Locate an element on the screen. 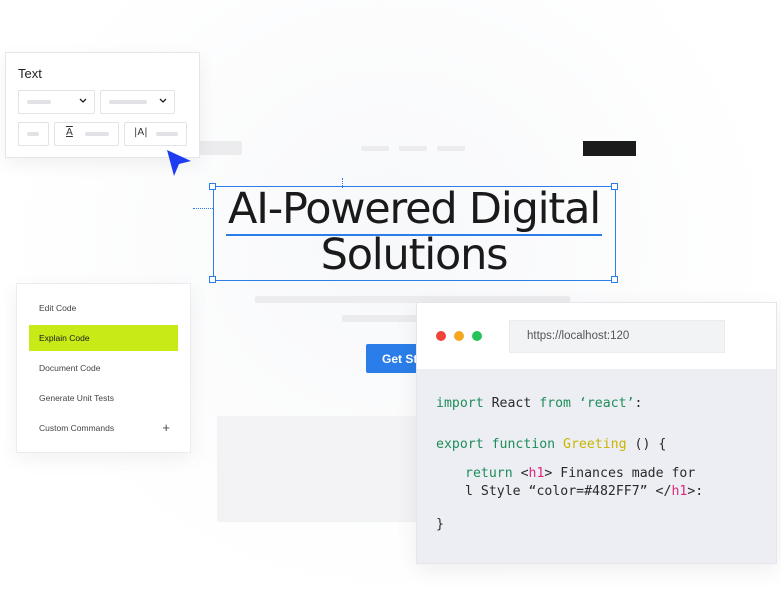 The width and height of the screenshot is (781, 606). close-dot-icon is located at coordinates (441, 336).